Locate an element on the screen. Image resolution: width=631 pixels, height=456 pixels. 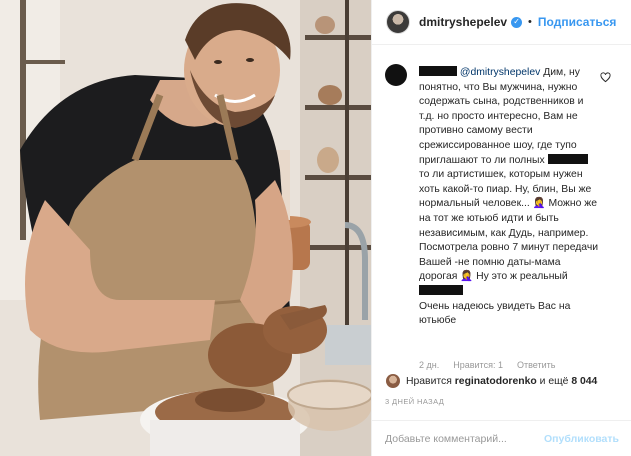
post-likes-row: Нравится reginatodorenko и ещё 8 044 is located at coordinates (501, 381).